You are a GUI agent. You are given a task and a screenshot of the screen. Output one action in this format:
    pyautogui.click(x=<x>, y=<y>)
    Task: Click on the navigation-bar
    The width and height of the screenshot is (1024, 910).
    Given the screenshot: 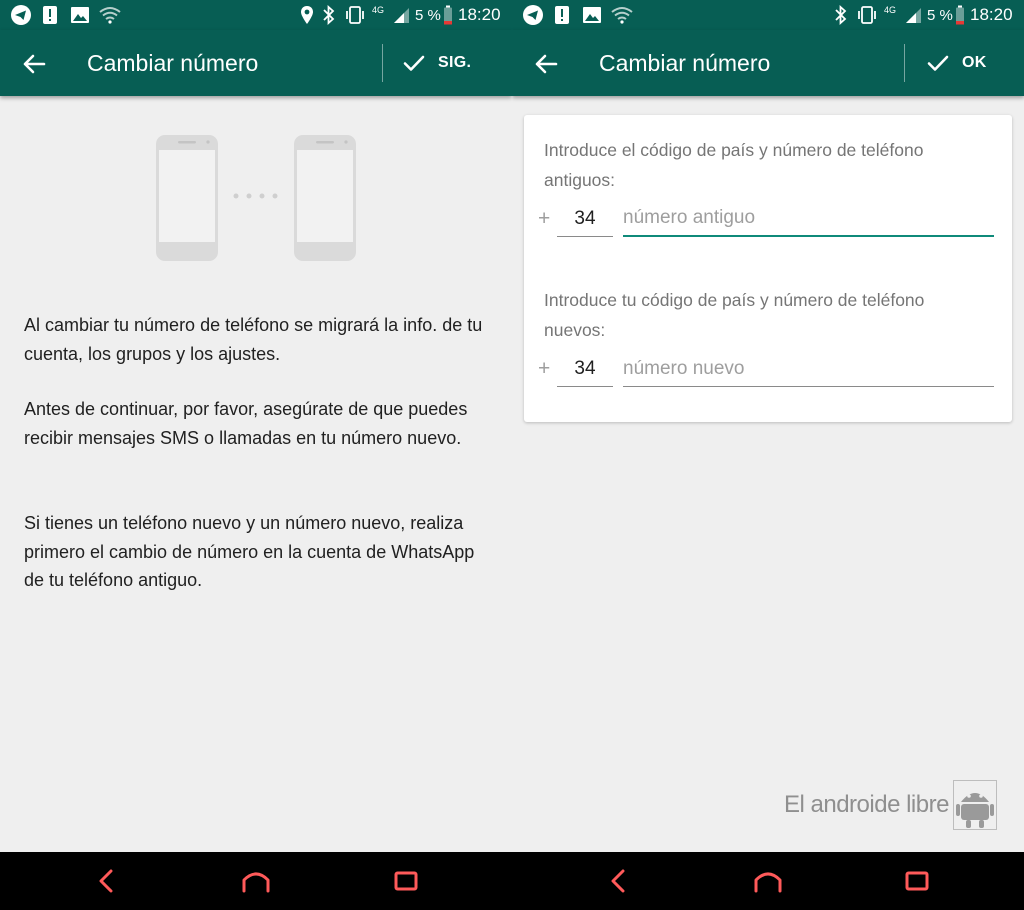 What is the action you would take?
    pyautogui.click(x=512, y=881)
    